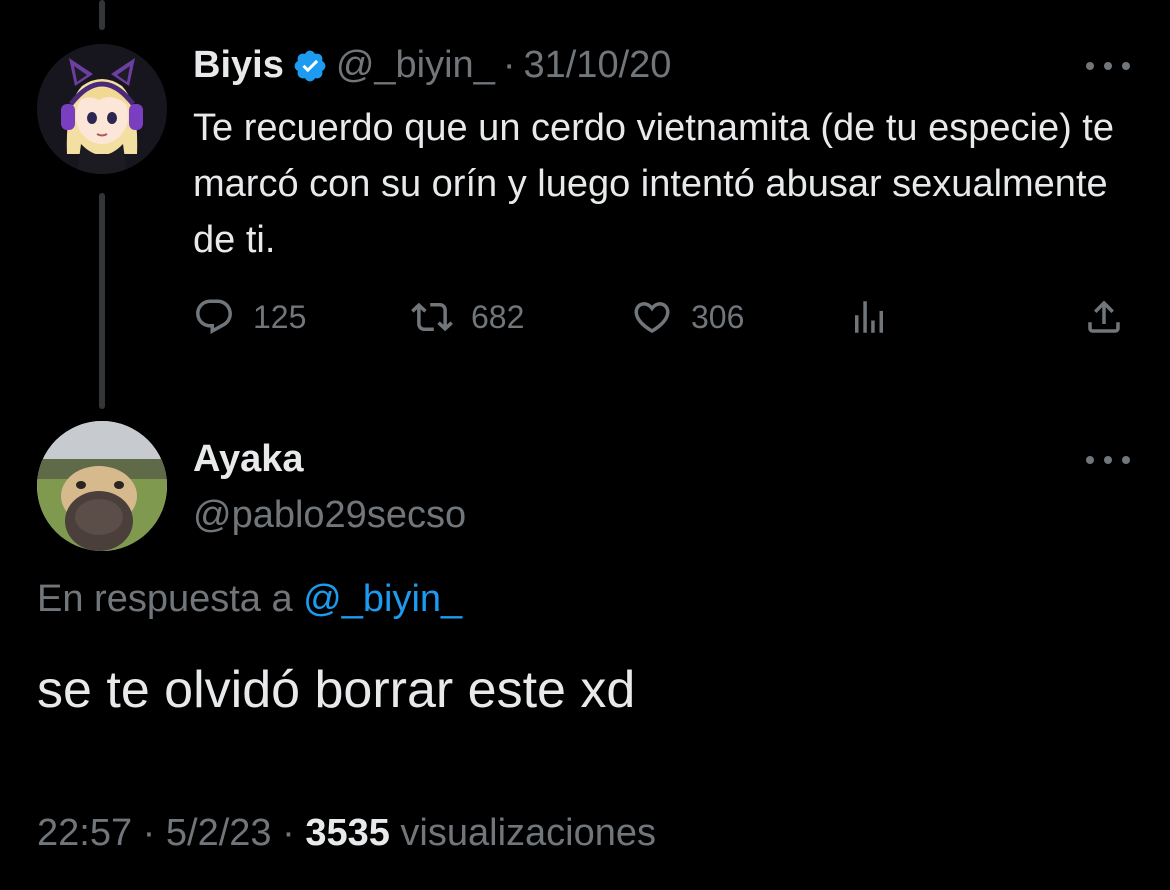 The image size is (1170, 890). Describe the element at coordinates (249, 317) in the screenshot. I see `reply-button: 125` at that location.